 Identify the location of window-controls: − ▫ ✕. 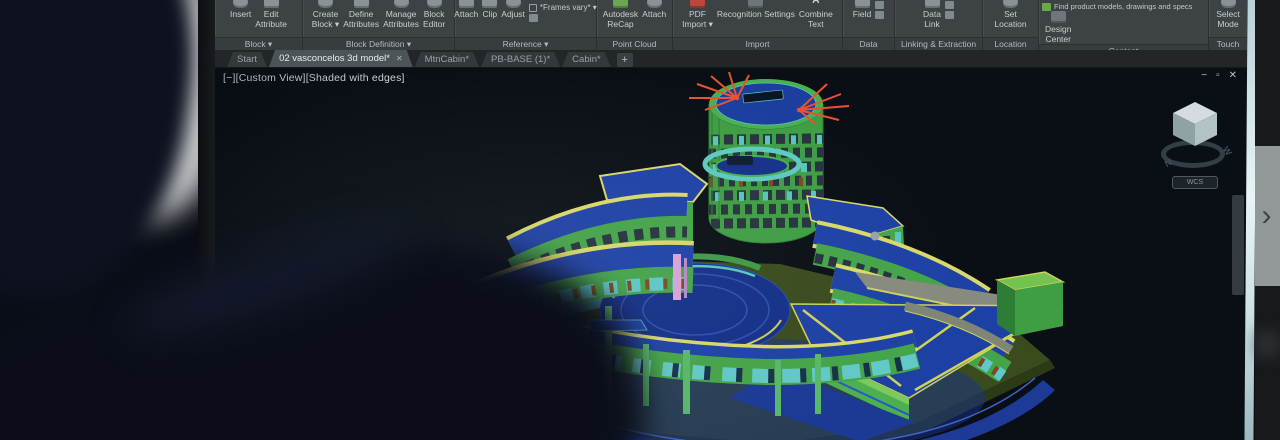
(1219, 75).